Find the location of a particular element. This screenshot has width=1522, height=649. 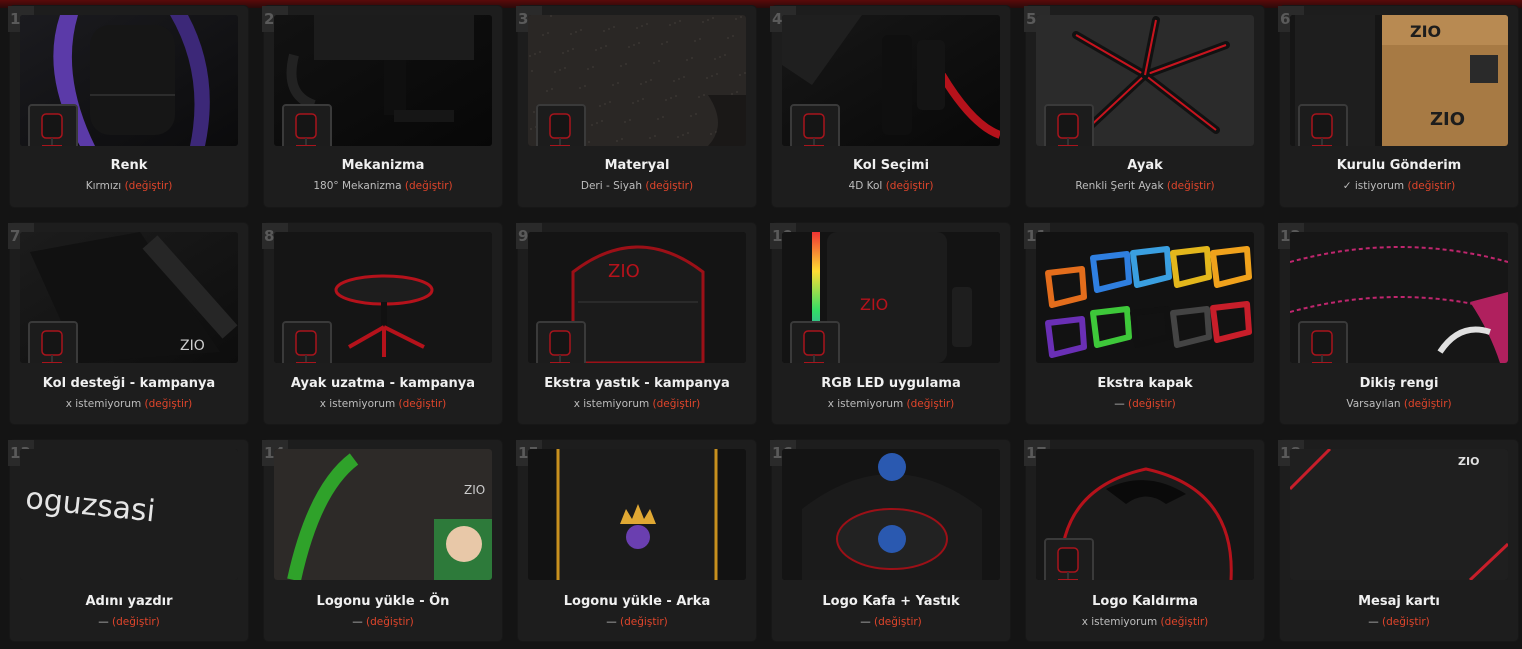

option-value-line: 4D Kol (değiştir) is located at coordinates (891, 186).